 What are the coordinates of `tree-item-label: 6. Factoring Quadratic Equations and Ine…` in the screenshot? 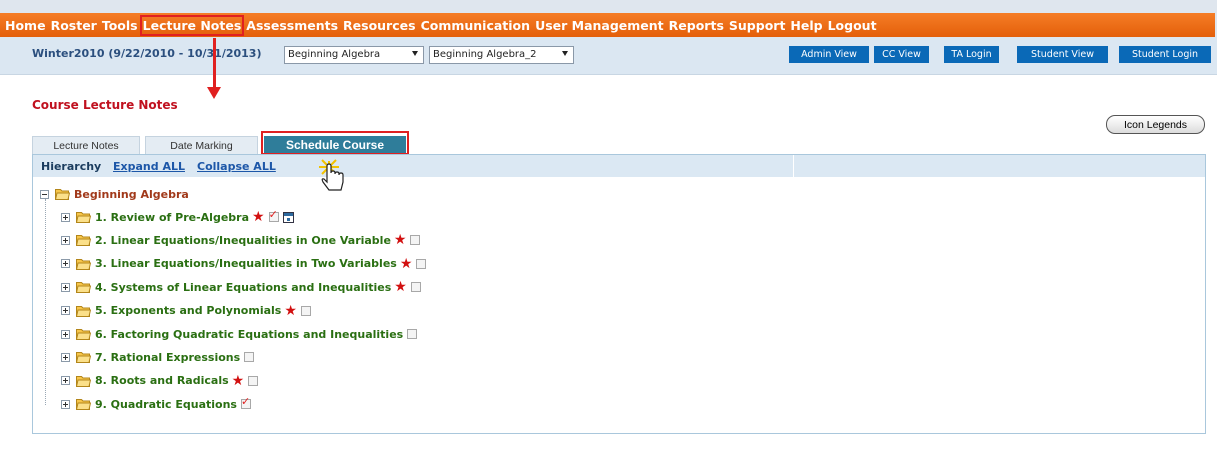 It's located at (249, 334).